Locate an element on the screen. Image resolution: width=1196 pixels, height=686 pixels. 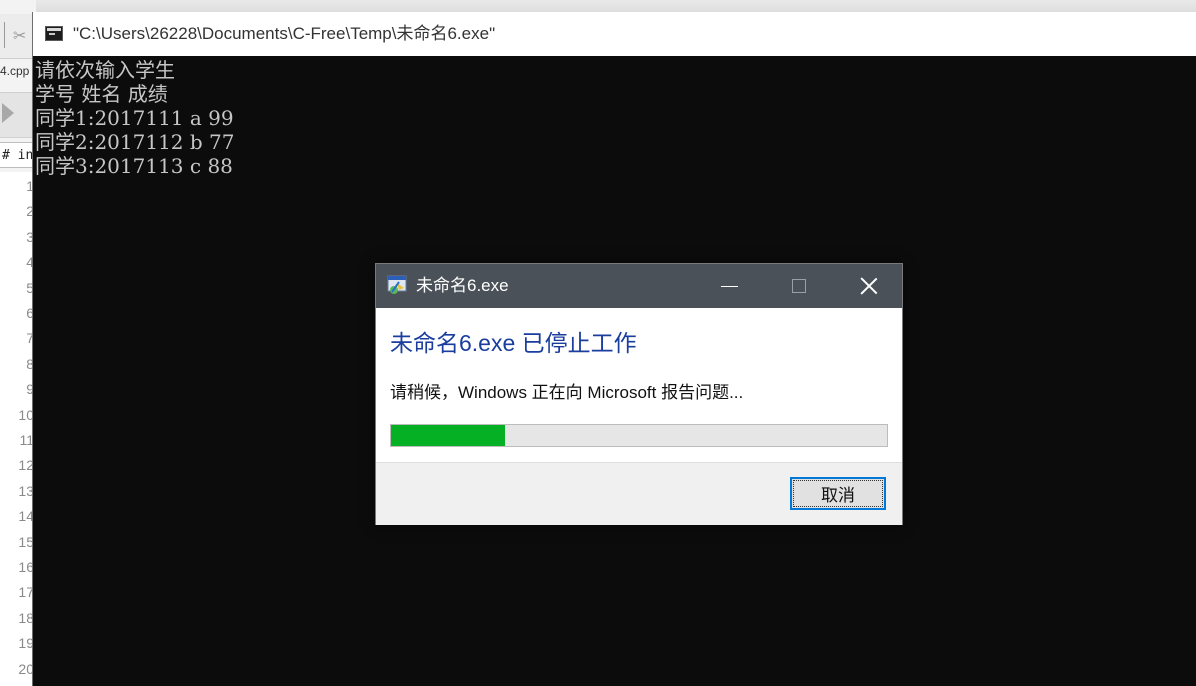
line-number: 8 is located at coordinates (30, 363).